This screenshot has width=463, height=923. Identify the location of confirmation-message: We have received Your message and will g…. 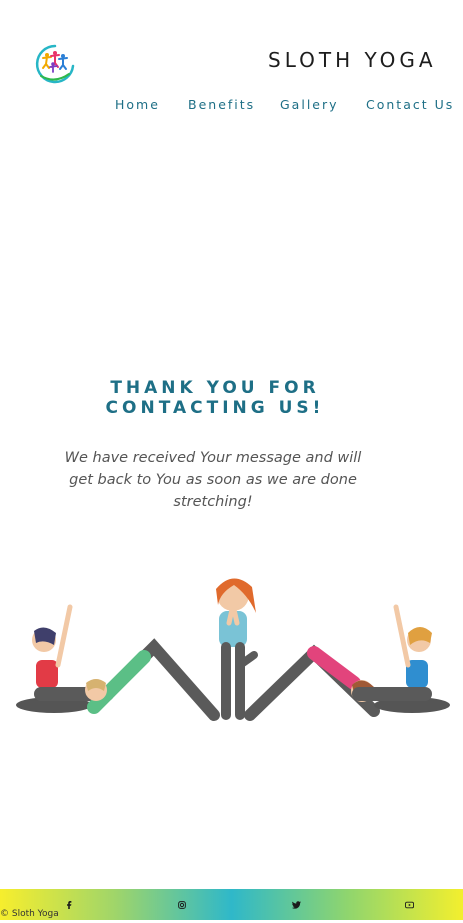
(213, 480).